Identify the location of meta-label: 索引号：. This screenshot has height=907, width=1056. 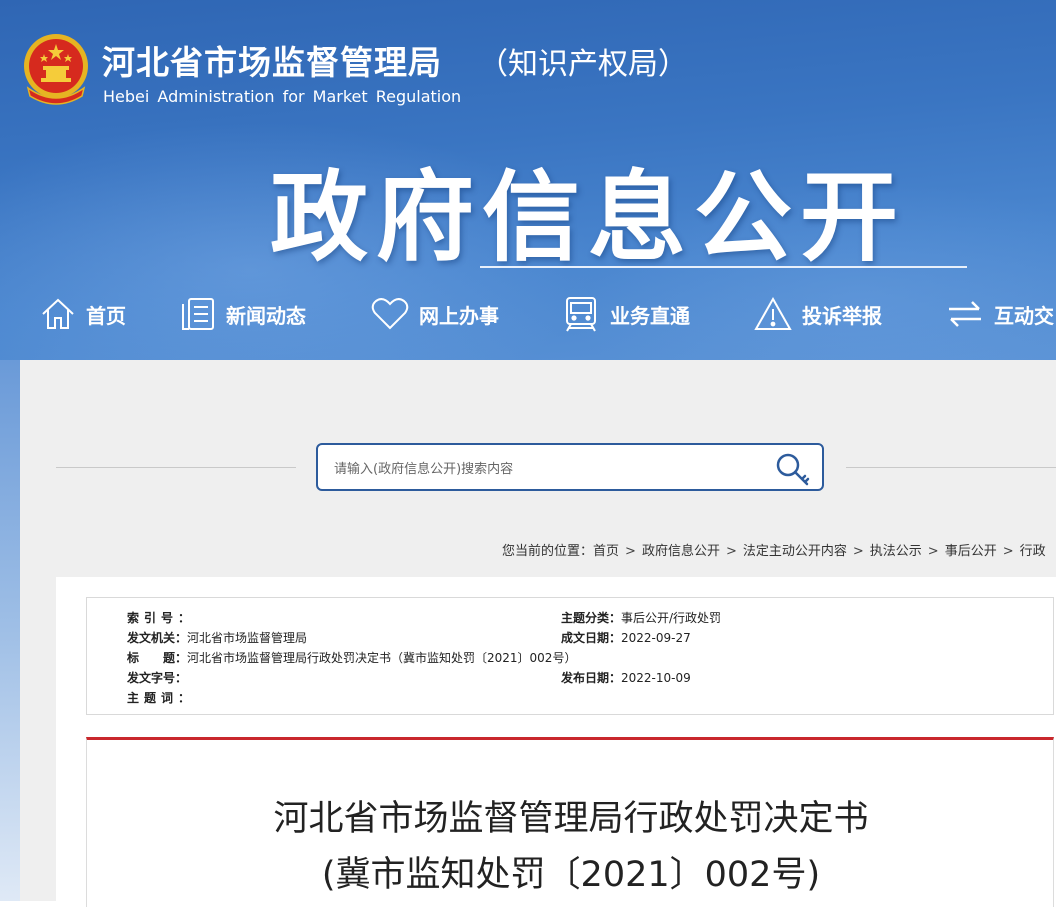
(161, 618).